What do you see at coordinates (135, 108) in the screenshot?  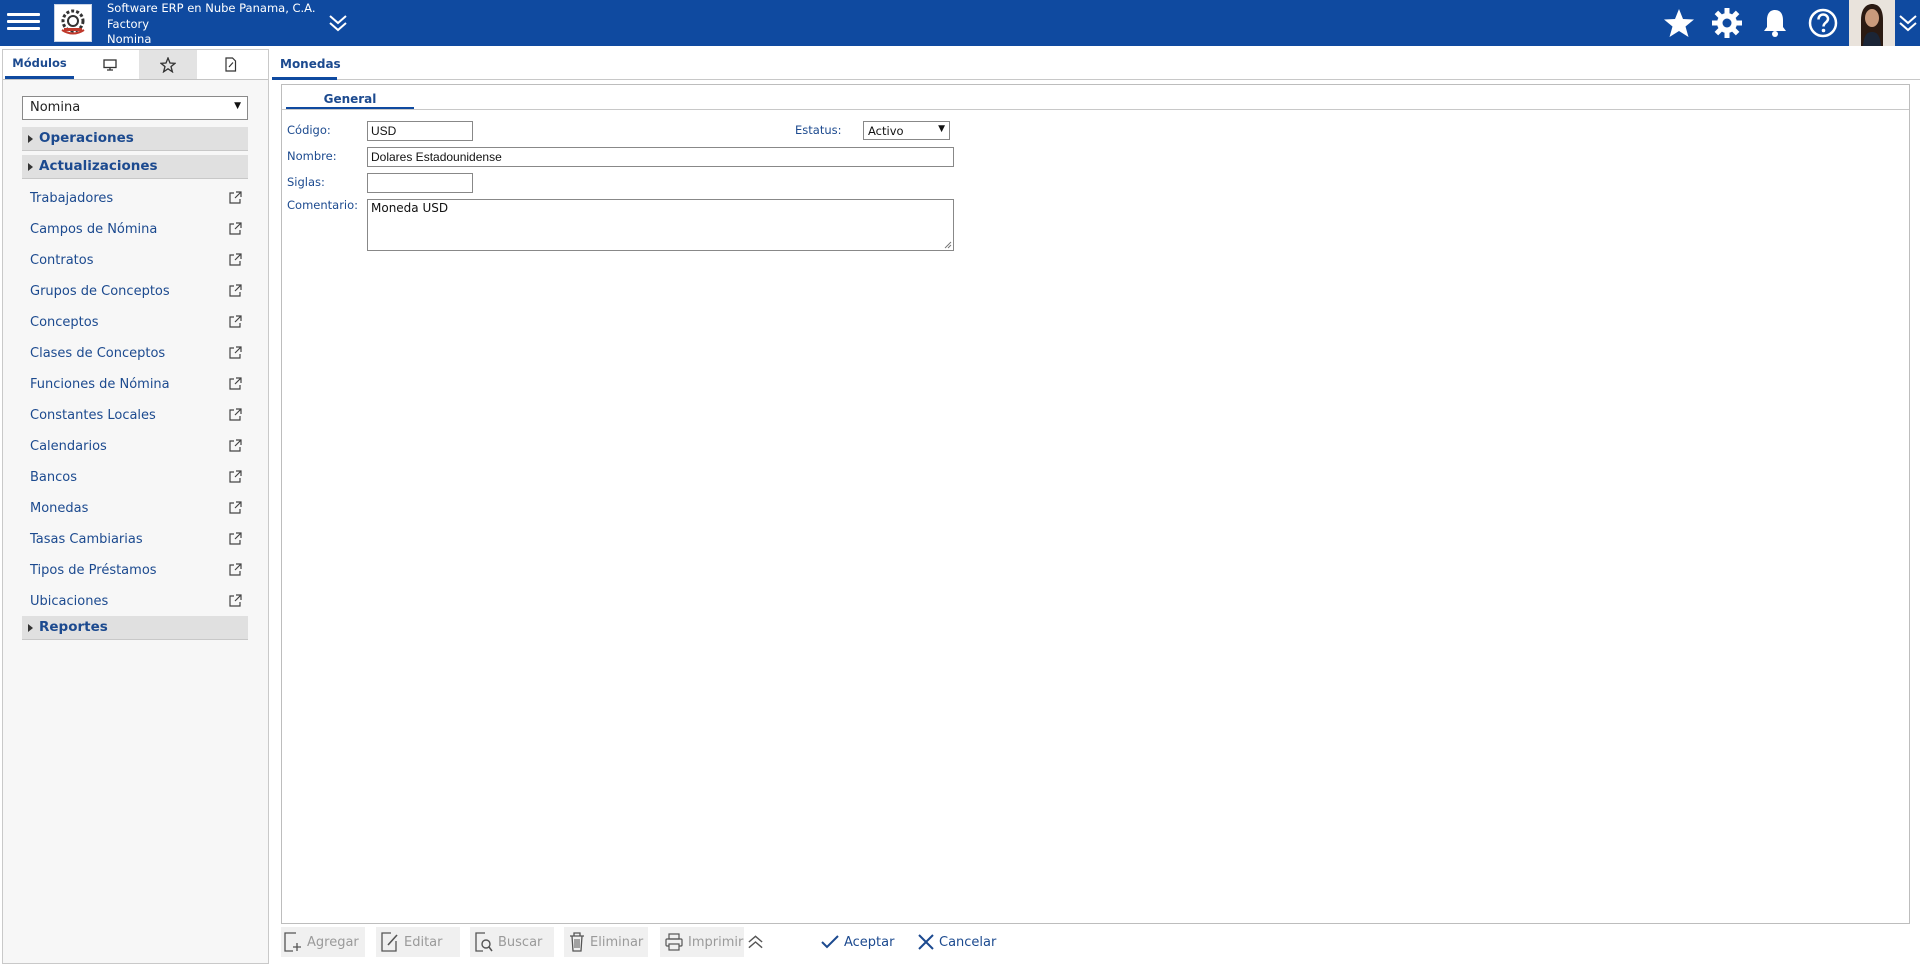 I see `module-select: Nomina ▼` at bounding box center [135, 108].